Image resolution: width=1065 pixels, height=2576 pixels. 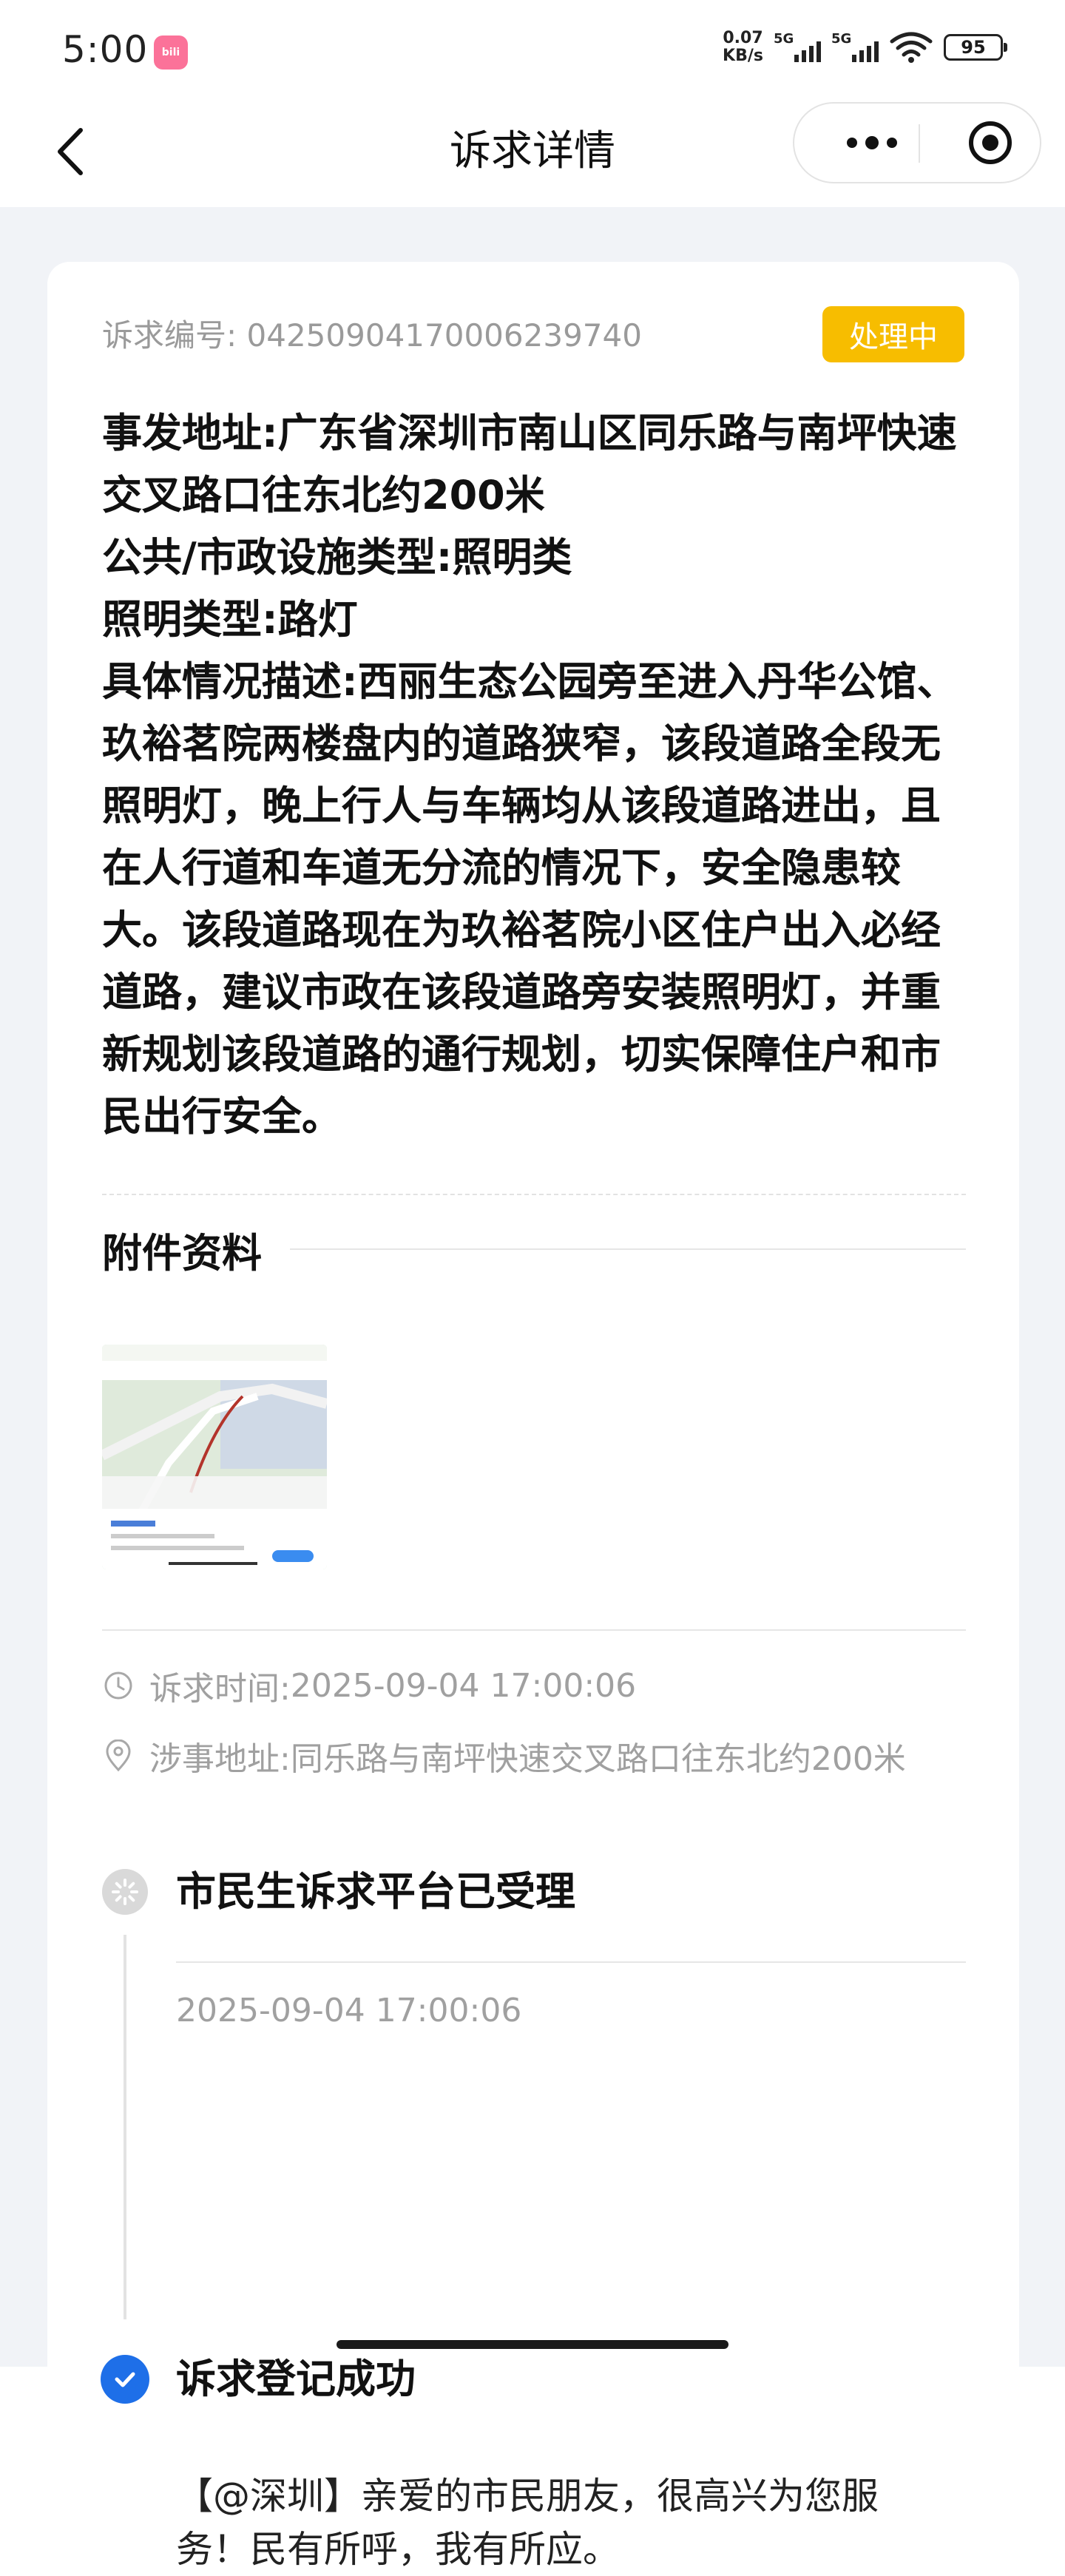 What do you see at coordinates (798, 47) in the screenshot?
I see `signal-icon: 5G` at bounding box center [798, 47].